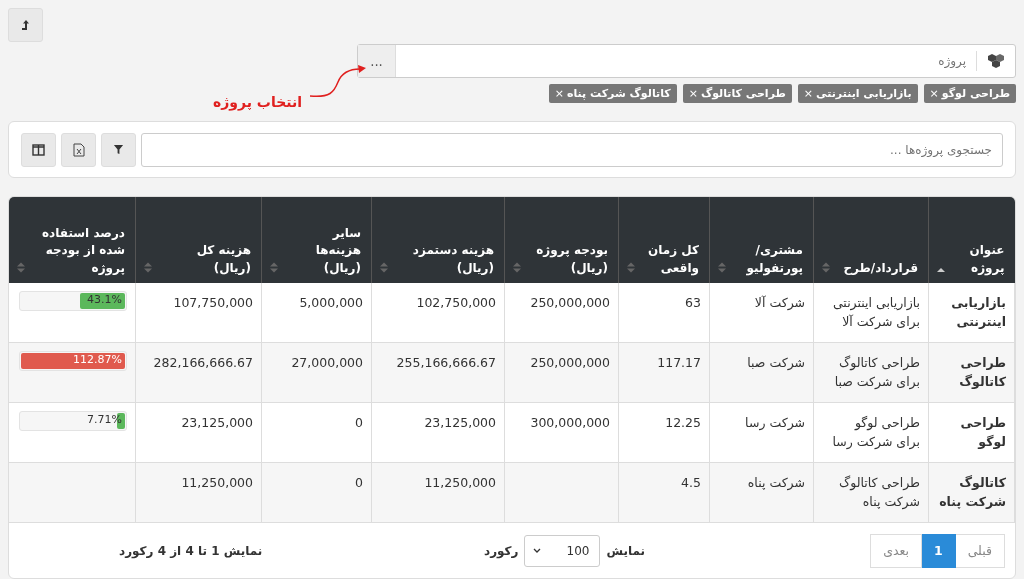 The image size is (1024, 579). What do you see at coordinates (969, 93) in the screenshot?
I see `project-tag: طراحی لوگو ×` at bounding box center [969, 93].